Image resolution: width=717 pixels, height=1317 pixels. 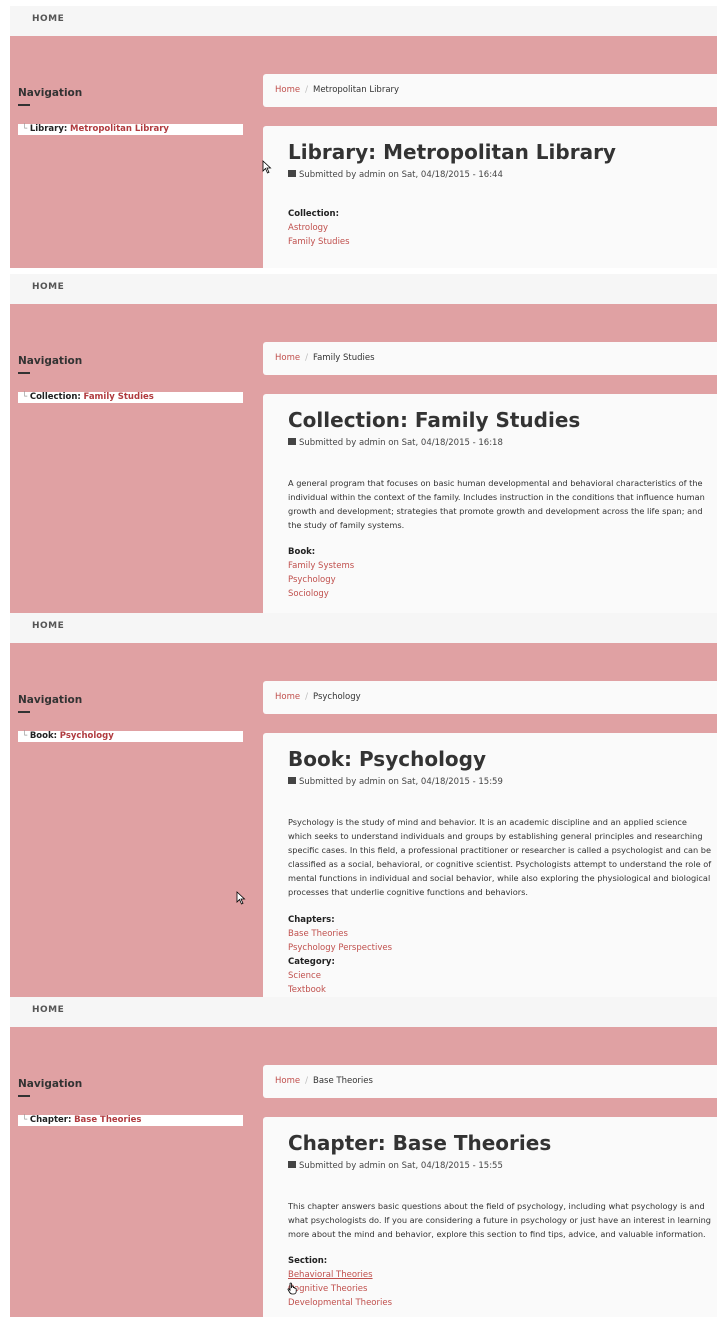 I want to click on field-link: Textbook, so click(x=307, y=990).